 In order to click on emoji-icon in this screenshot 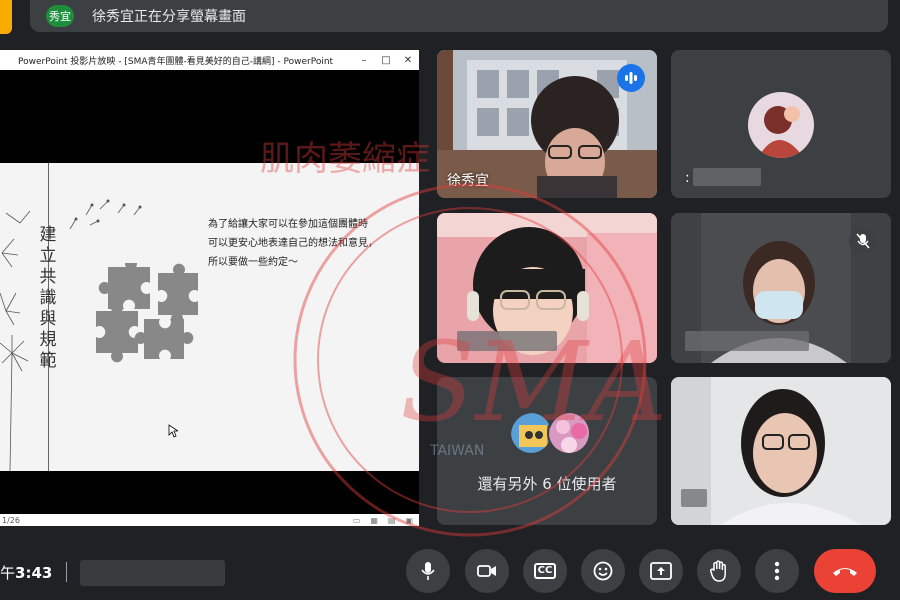, I will do `click(603, 571)`.